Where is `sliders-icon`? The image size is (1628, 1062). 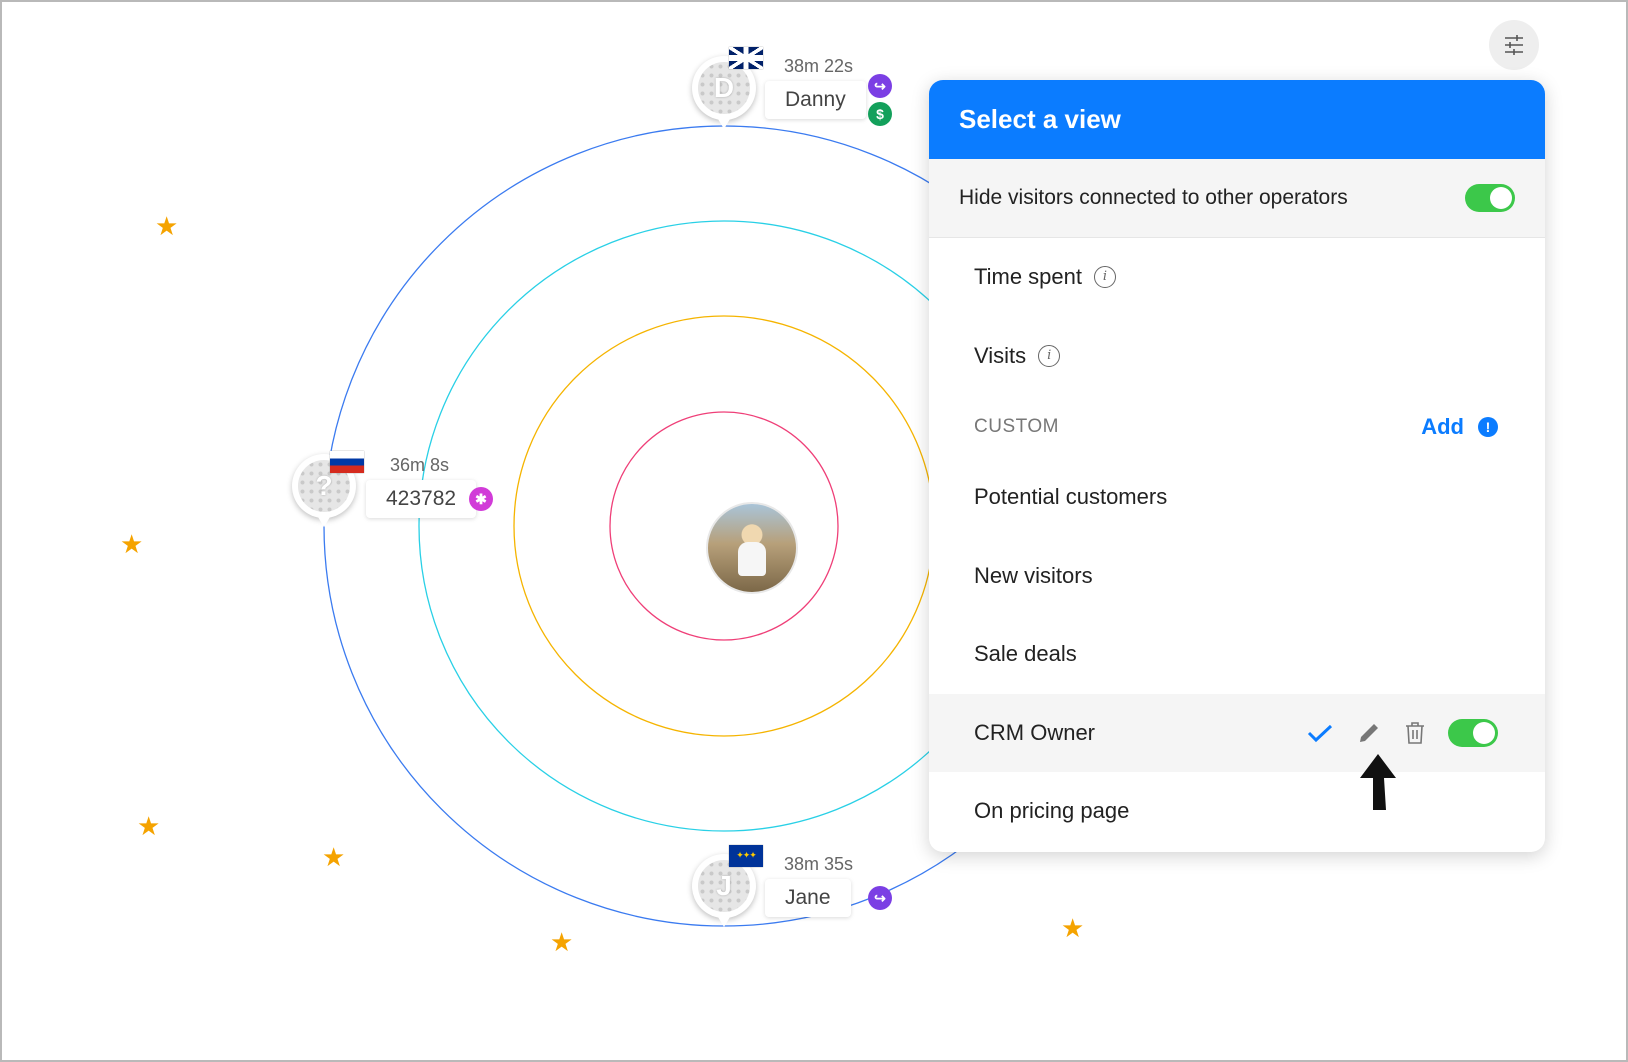
sliders-icon is located at coordinates (1514, 45).